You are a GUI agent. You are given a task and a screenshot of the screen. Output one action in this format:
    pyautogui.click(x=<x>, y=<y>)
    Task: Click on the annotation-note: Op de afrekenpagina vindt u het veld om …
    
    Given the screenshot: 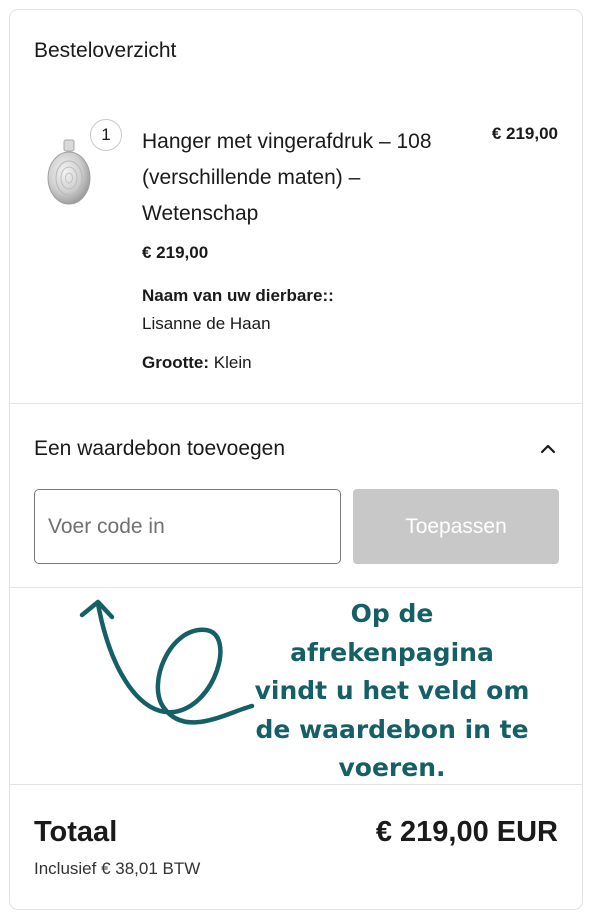 What is the action you would take?
    pyautogui.click(x=392, y=691)
    